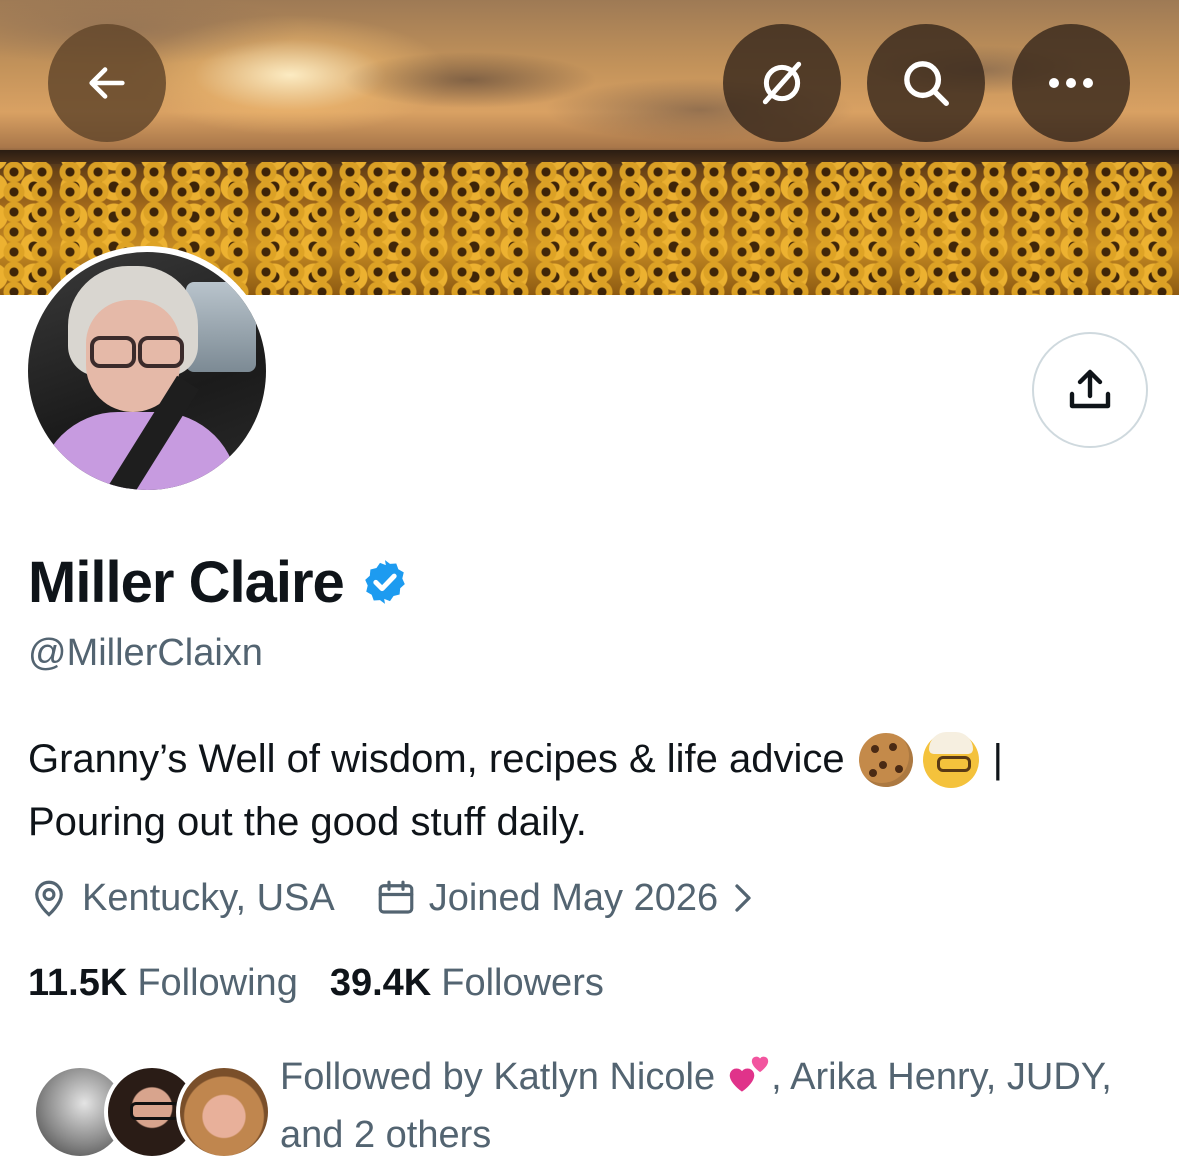 This screenshot has width=1179, height=1169. I want to click on followers-label: Followers, so click(522, 982).